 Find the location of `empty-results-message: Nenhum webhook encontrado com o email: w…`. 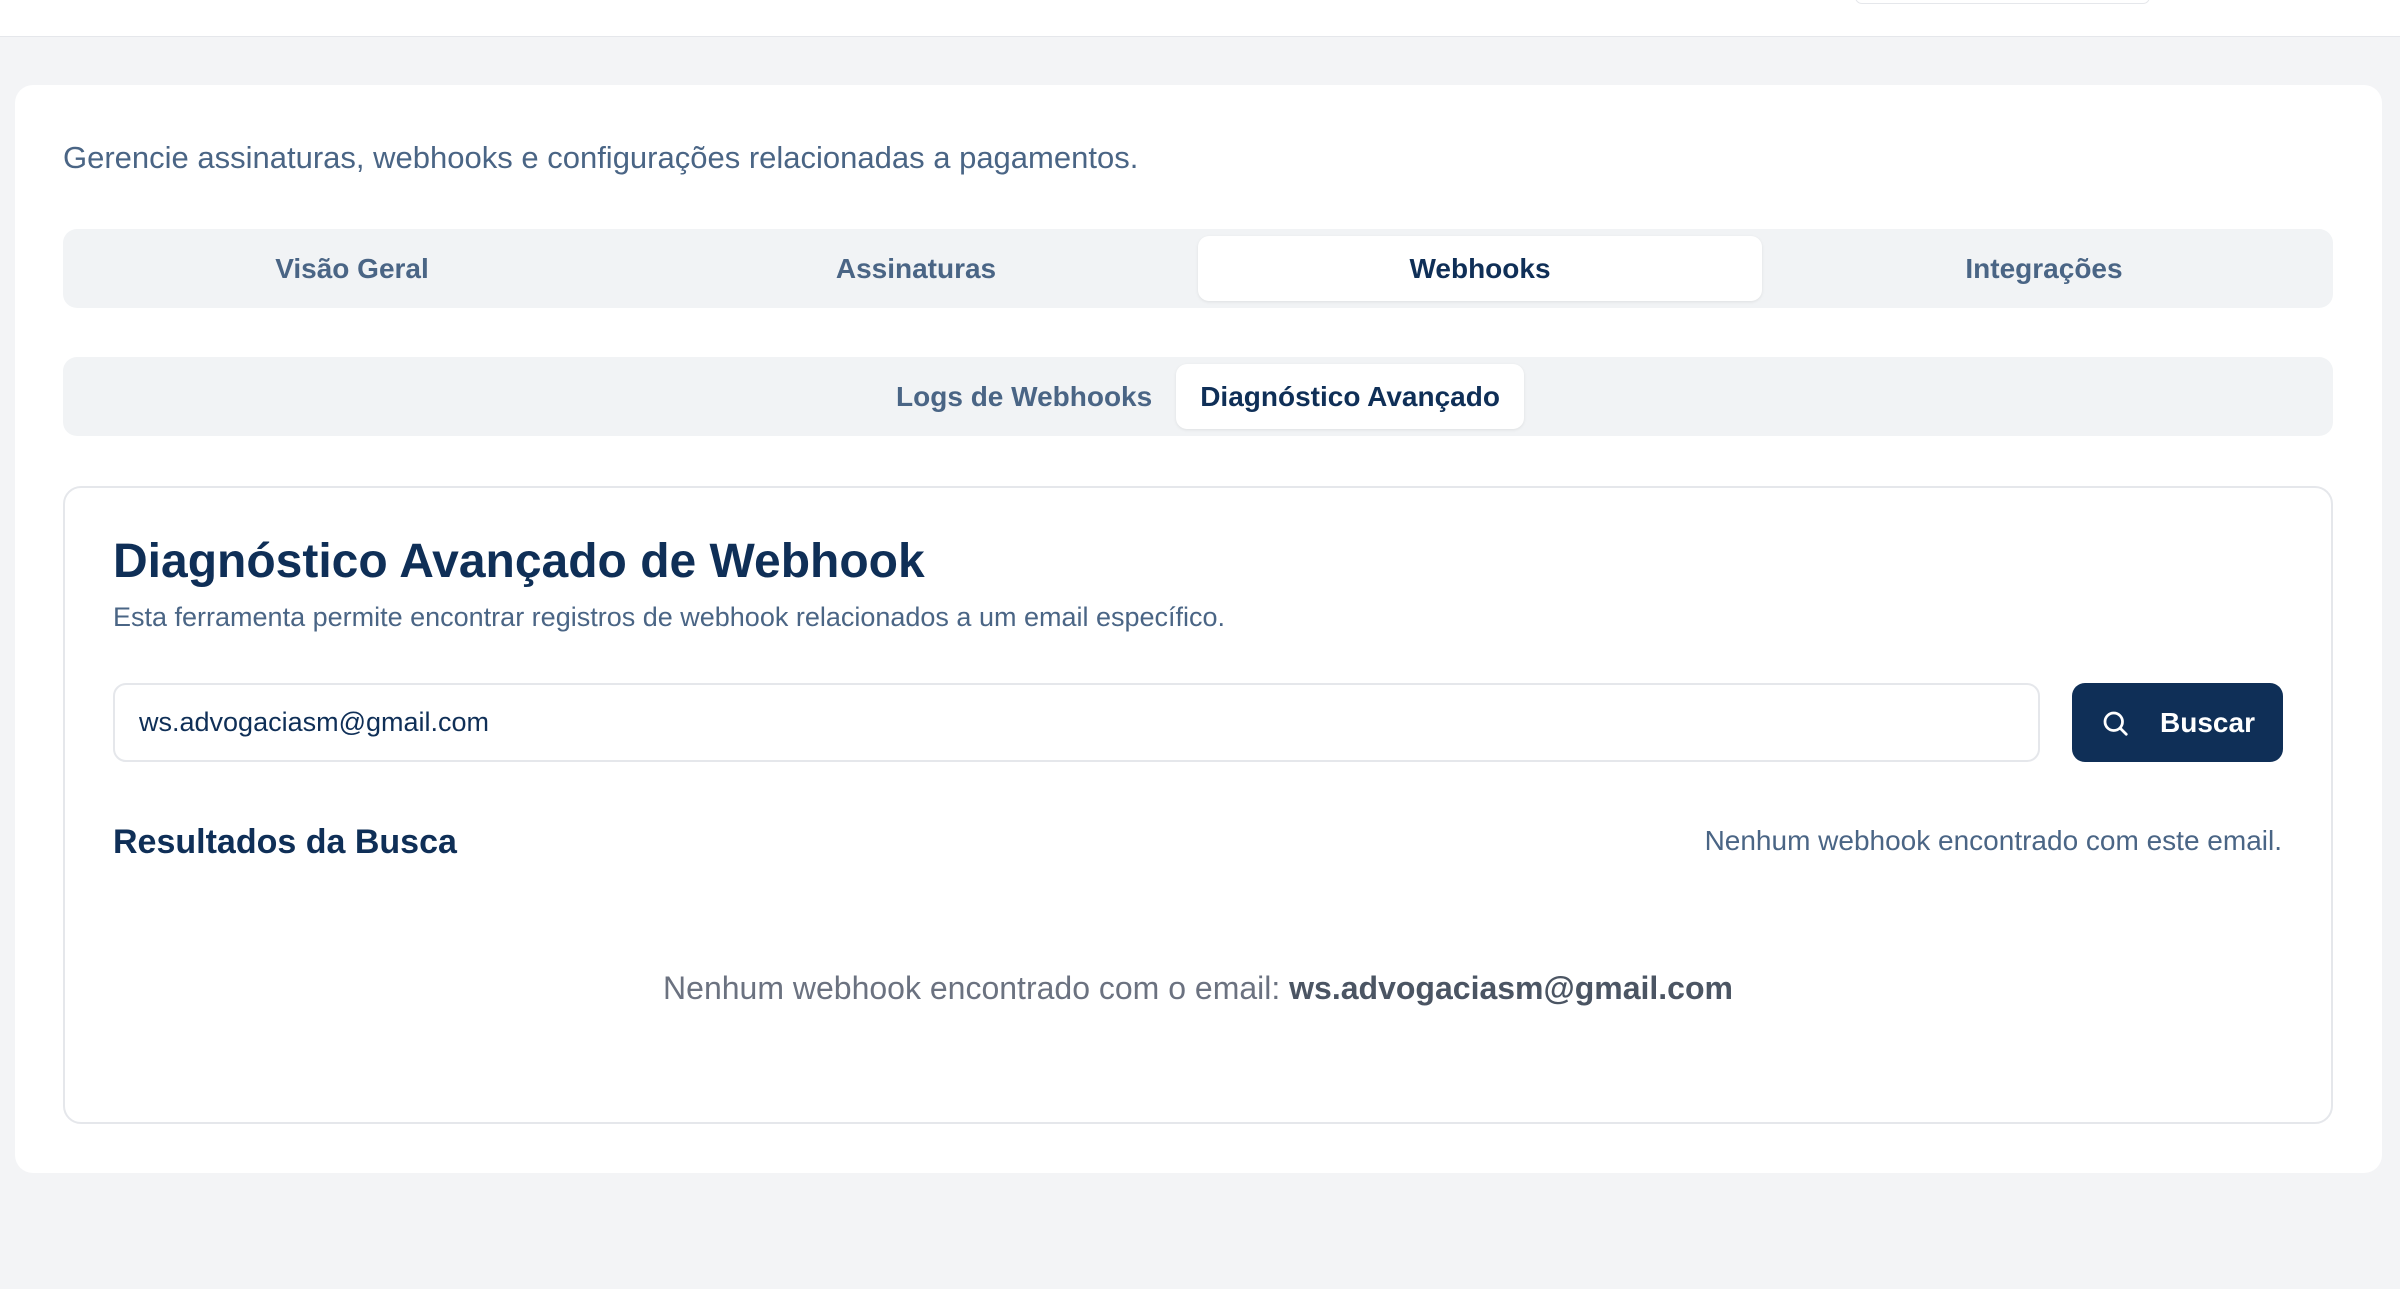

empty-results-message: Nenhum webhook encontrado com o email: w… is located at coordinates (1198, 988).